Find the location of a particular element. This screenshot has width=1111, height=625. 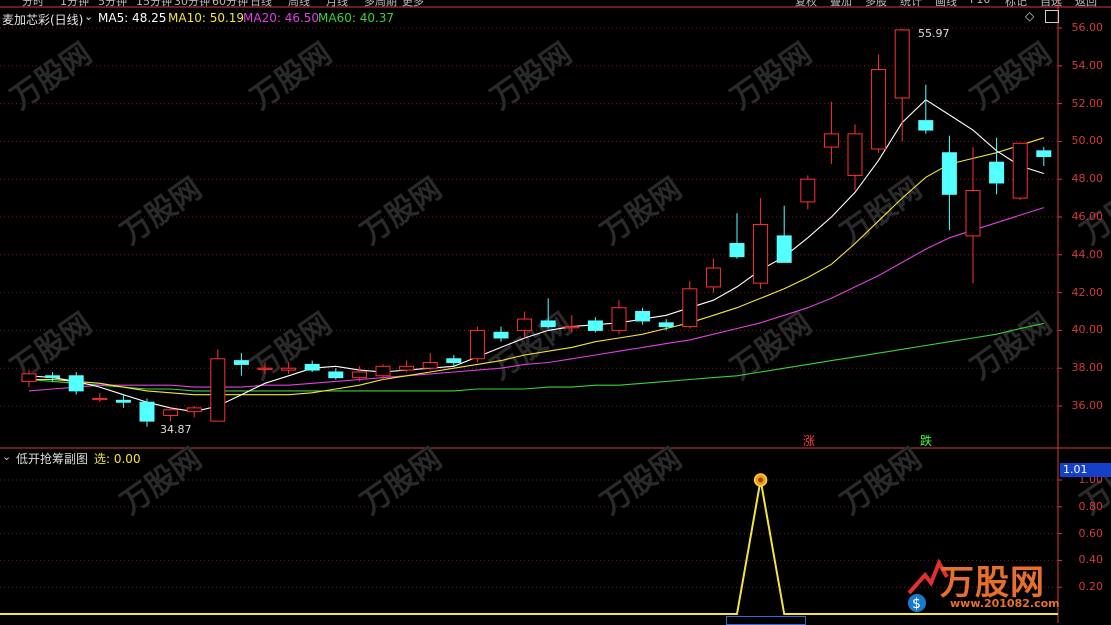

price-axis-label: 52.00 is located at coordinates (1087, 103).